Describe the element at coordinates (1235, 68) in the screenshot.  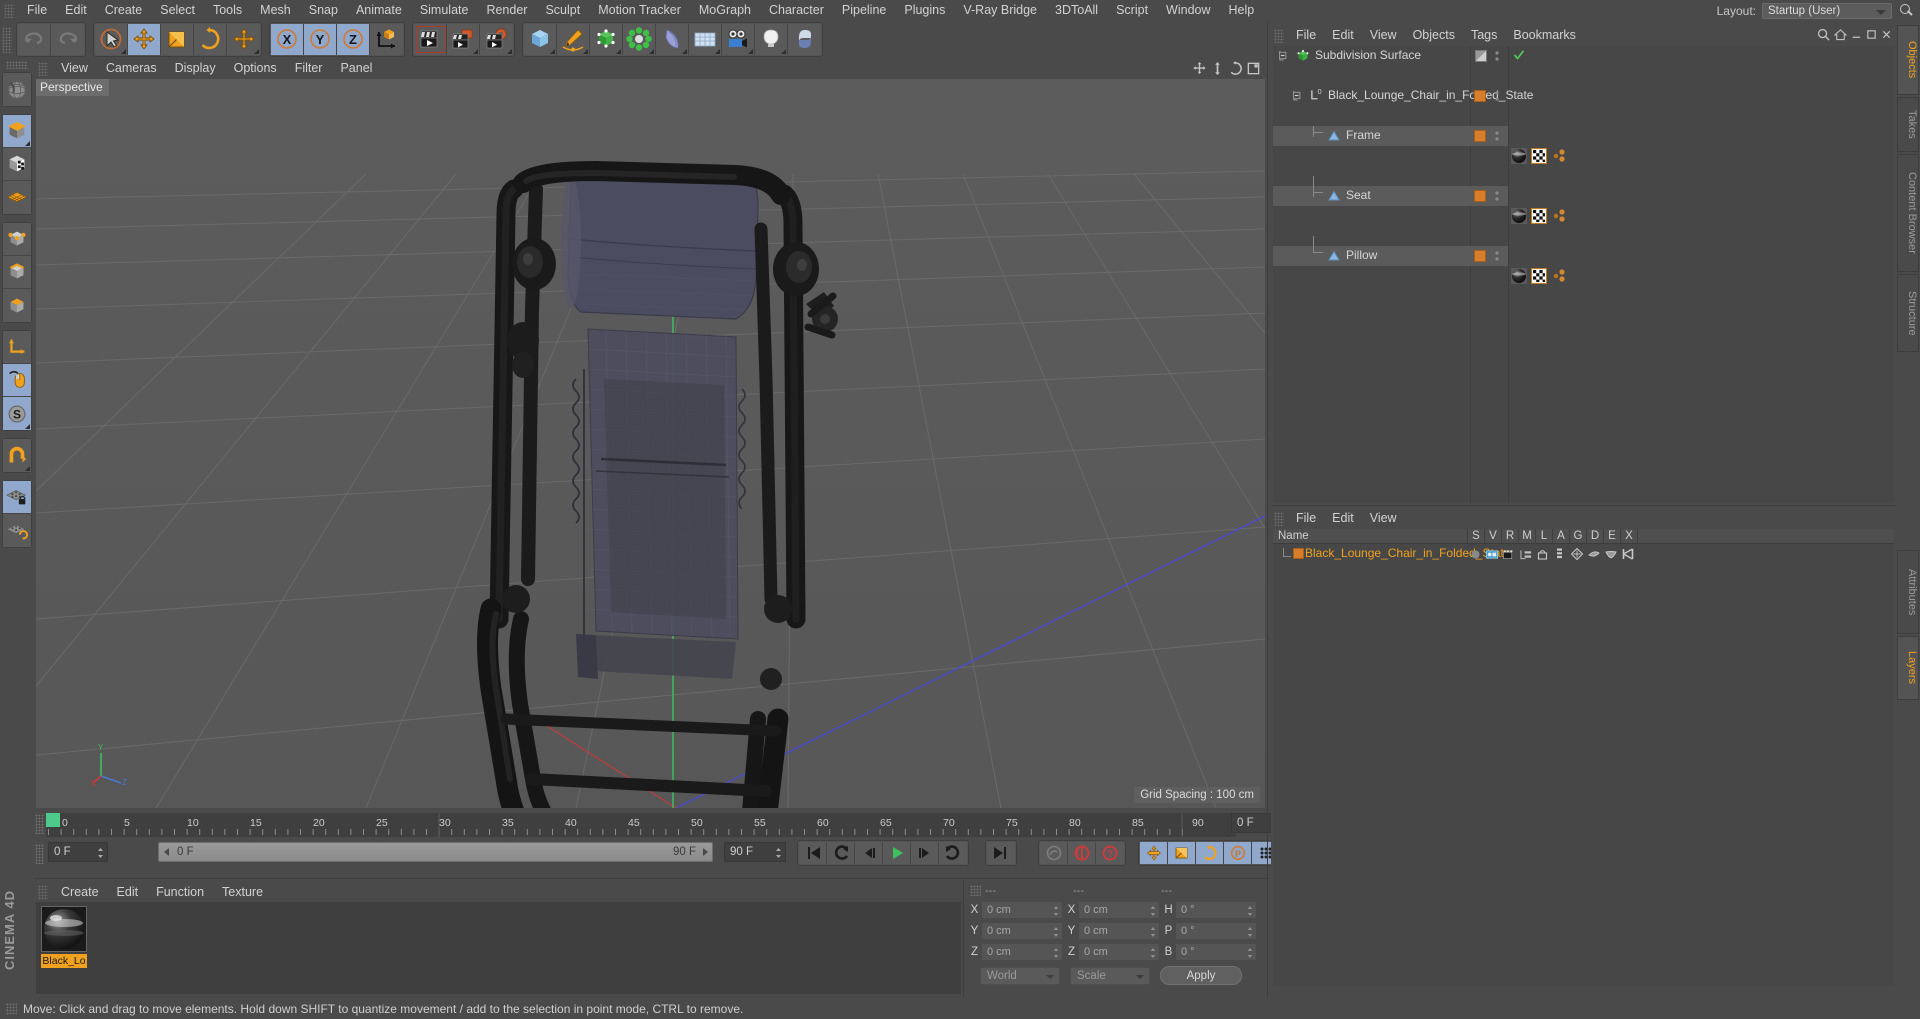
I see `orbit-icon` at that location.